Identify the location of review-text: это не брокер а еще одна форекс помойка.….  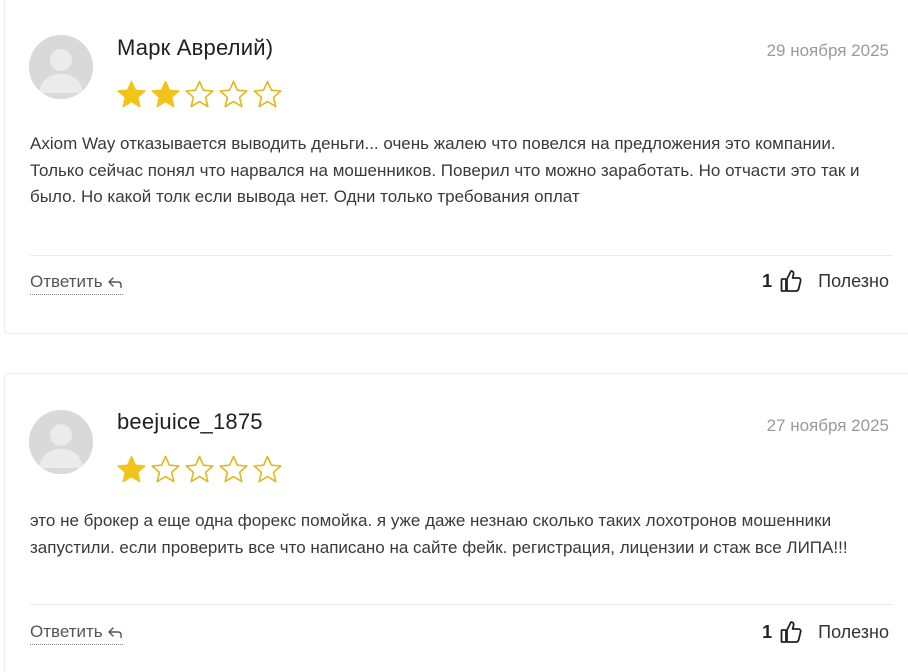
(439, 534).